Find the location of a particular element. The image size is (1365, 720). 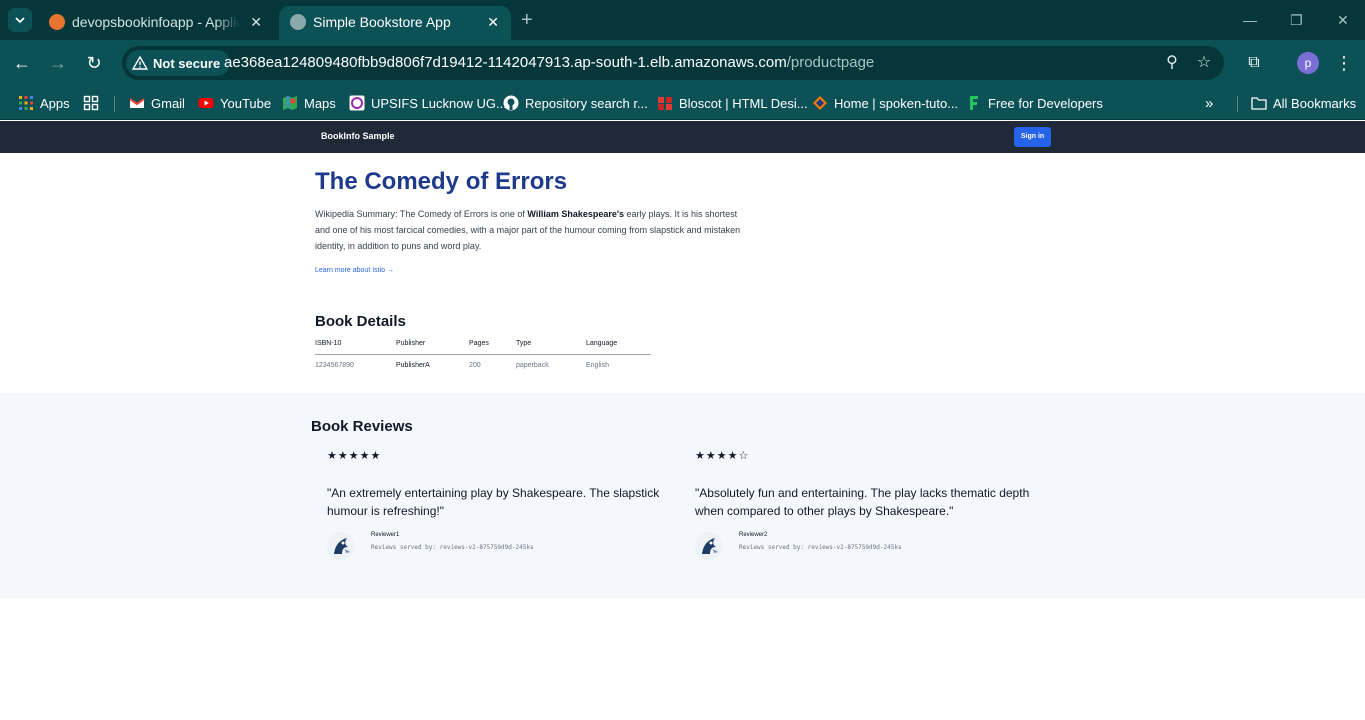

bookmark-youtube: YouTube is located at coordinates (234, 103).